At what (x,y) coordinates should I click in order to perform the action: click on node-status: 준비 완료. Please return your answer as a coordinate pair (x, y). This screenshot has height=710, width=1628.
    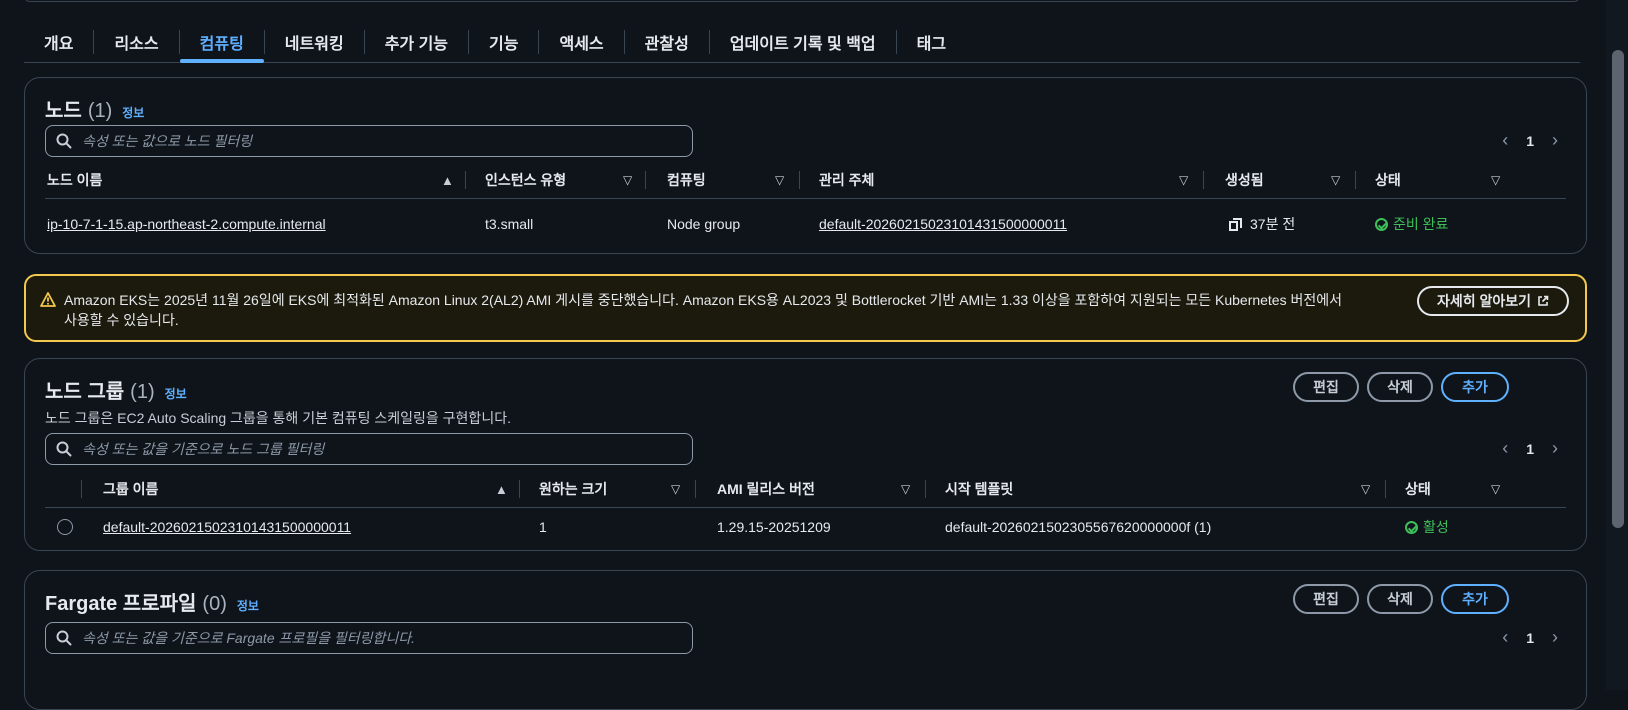
    Looking at the image, I should click on (1411, 224).